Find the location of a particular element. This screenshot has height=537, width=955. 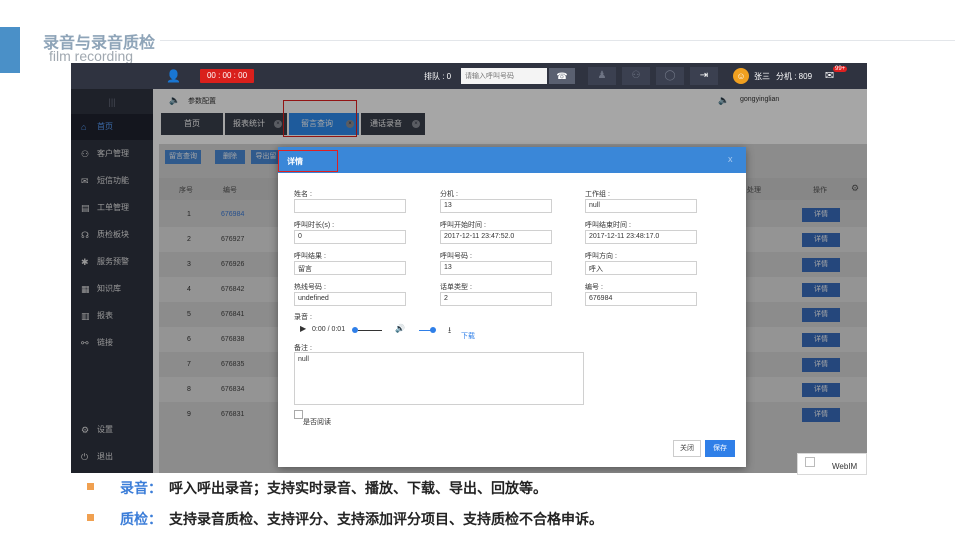

title-highlight-box is located at coordinates (308, 161).